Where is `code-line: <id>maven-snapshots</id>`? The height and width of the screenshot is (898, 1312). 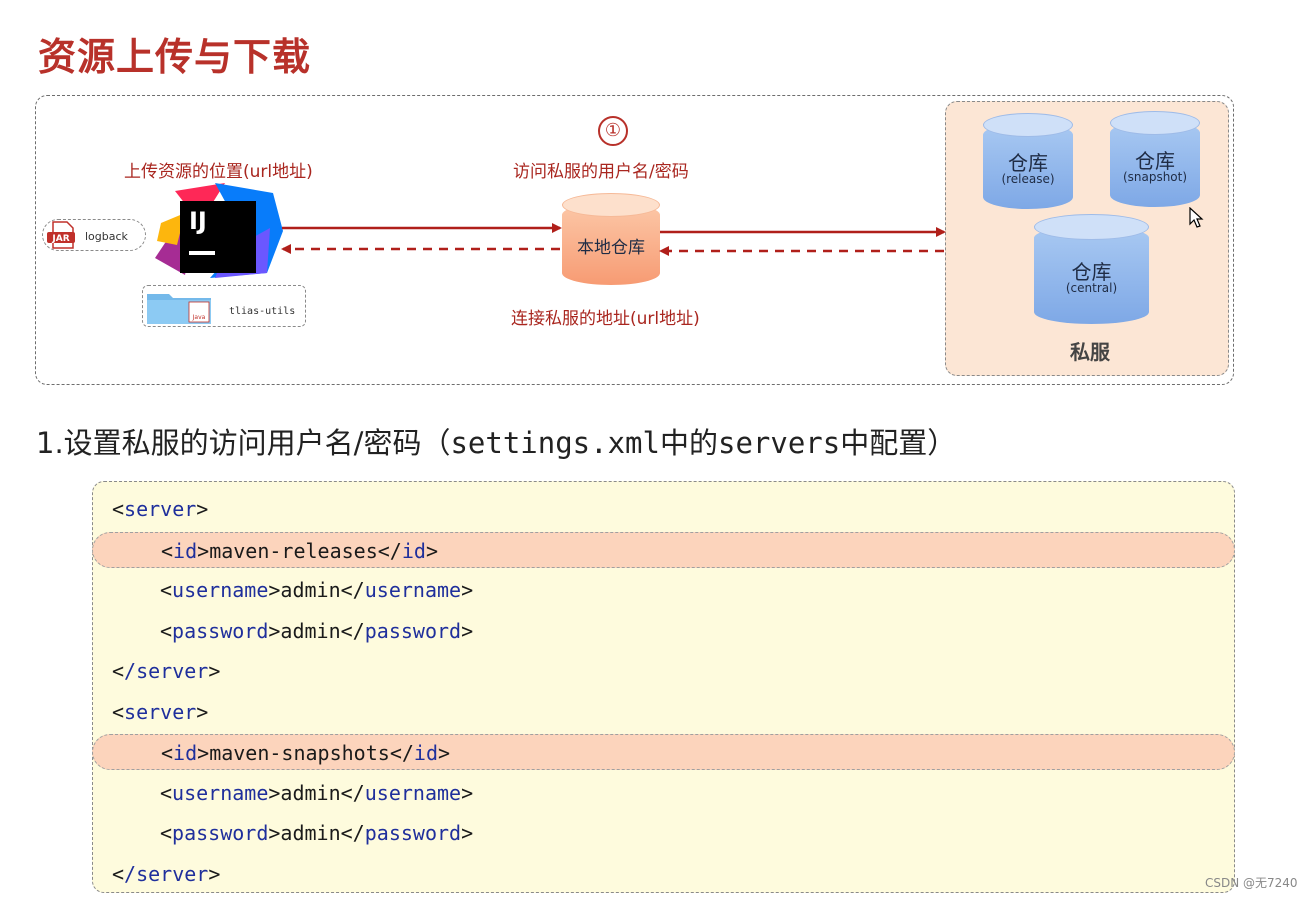 code-line: <id>maven-snapshots</id> is located at coordinates (663, 752).